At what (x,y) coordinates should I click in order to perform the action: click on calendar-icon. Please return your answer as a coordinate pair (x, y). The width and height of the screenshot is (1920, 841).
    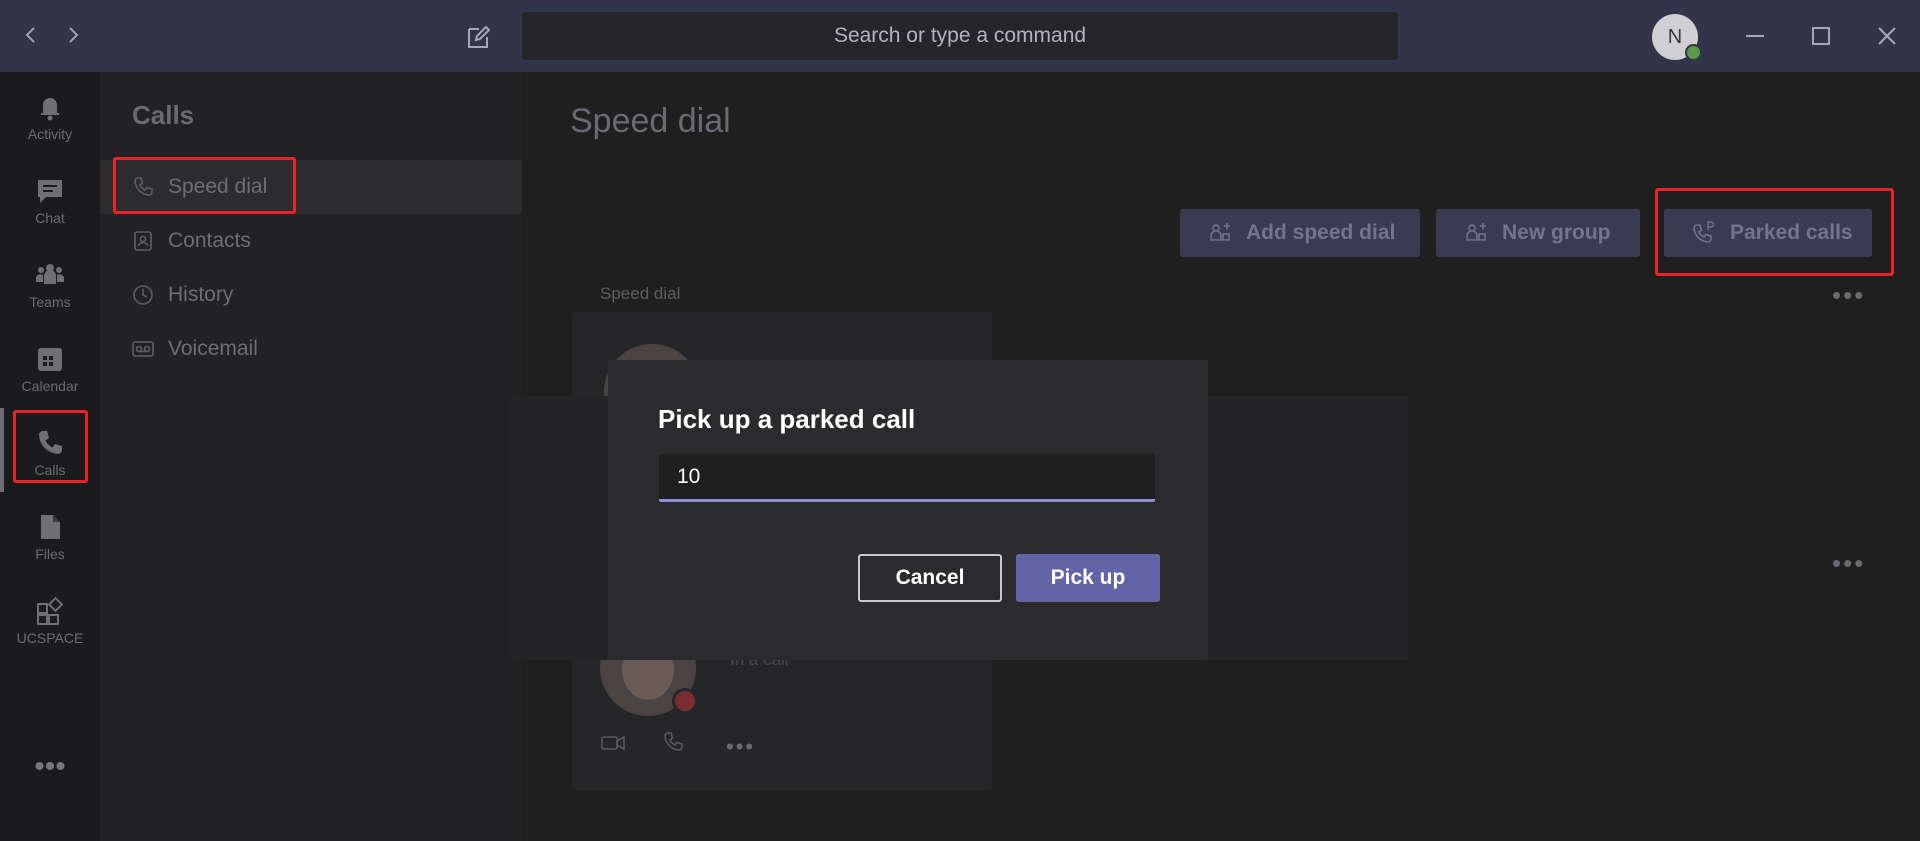
    Looking at the image, I should click on (50, 359).